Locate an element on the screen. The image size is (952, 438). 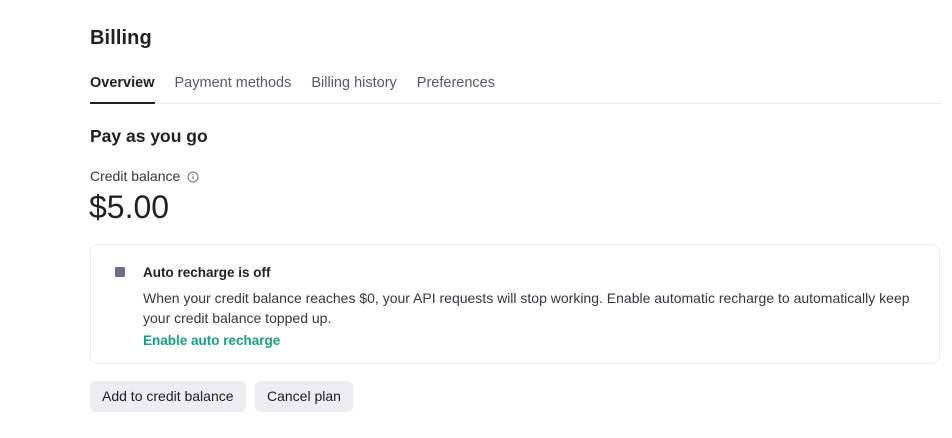
tab-payment-methods: Payment methods is located at coordinates (233, 81).